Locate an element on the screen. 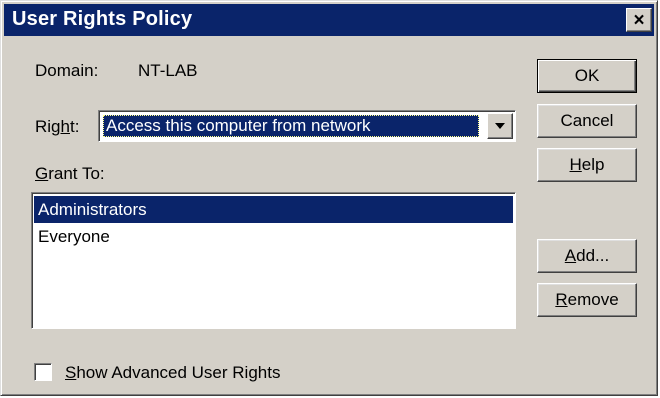 The width and height of the screenshot is (660, 398). chevron-down-icon is located at coordinates (500, 126).